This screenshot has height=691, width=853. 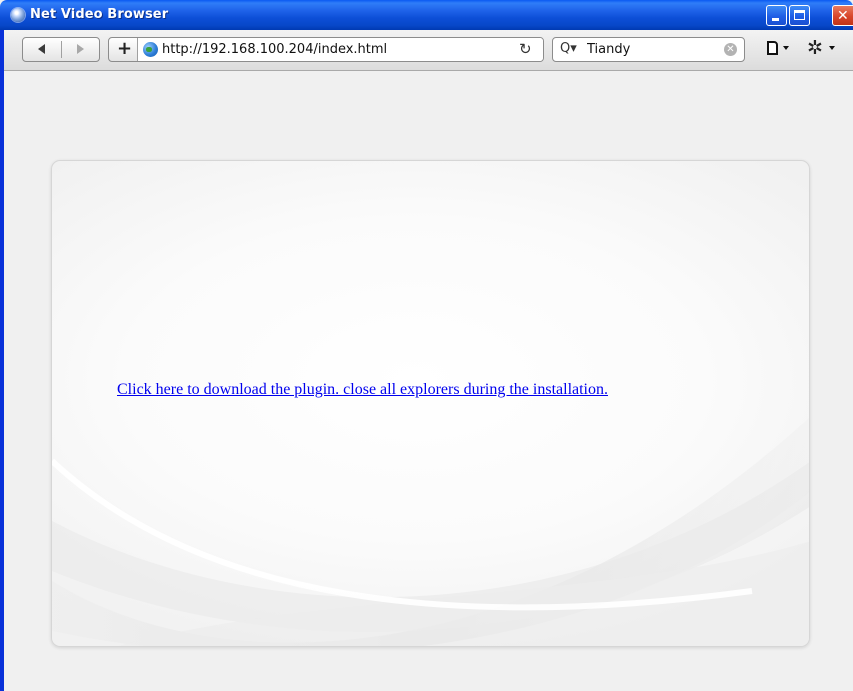 I want to click on back-button, so click(x=42, y=49).